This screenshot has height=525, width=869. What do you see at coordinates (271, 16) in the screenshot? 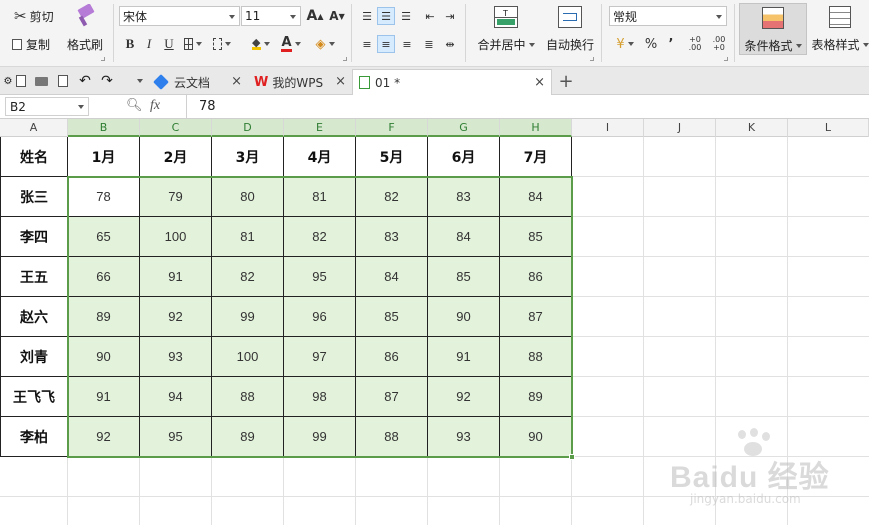
I see `font-size-select: 11` at bounding box center [271, 16].